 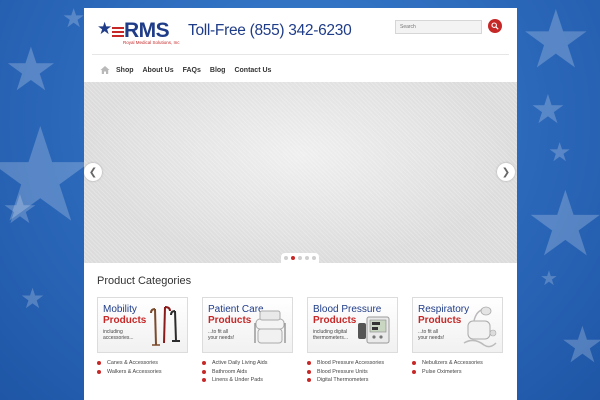 What do you see at coordinates (132, 363) in the screenshot?
I see `category-link-text: Canes & Accessories` at bounding box center [132, 363].